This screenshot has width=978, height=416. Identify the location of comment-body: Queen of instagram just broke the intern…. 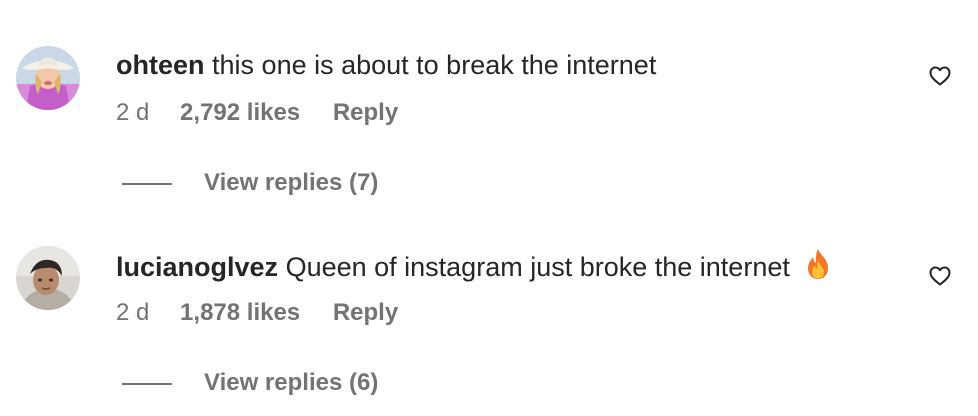
(537, 267).